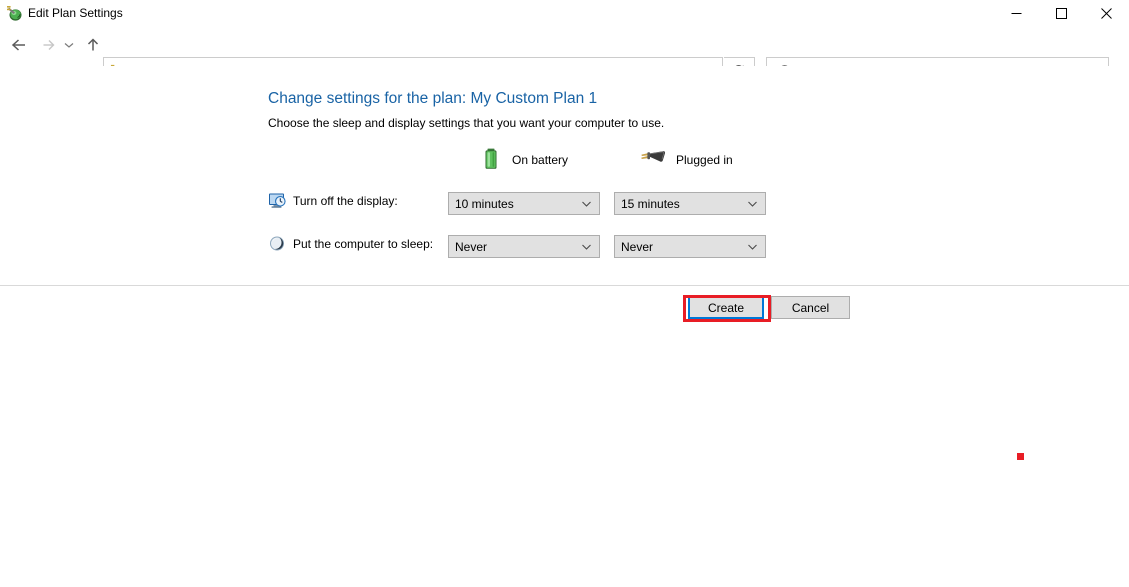  I want to click on column-header-on-battery: On battery, so click(524, 160).